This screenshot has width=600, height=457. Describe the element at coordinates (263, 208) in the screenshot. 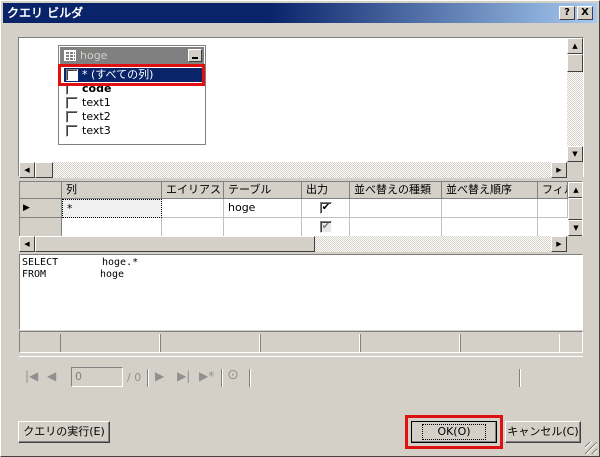

I see `cell-table: hoge` at that location.